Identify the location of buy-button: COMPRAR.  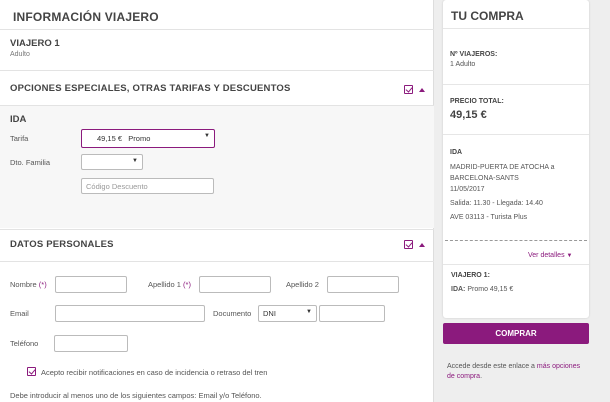
(516, 333).